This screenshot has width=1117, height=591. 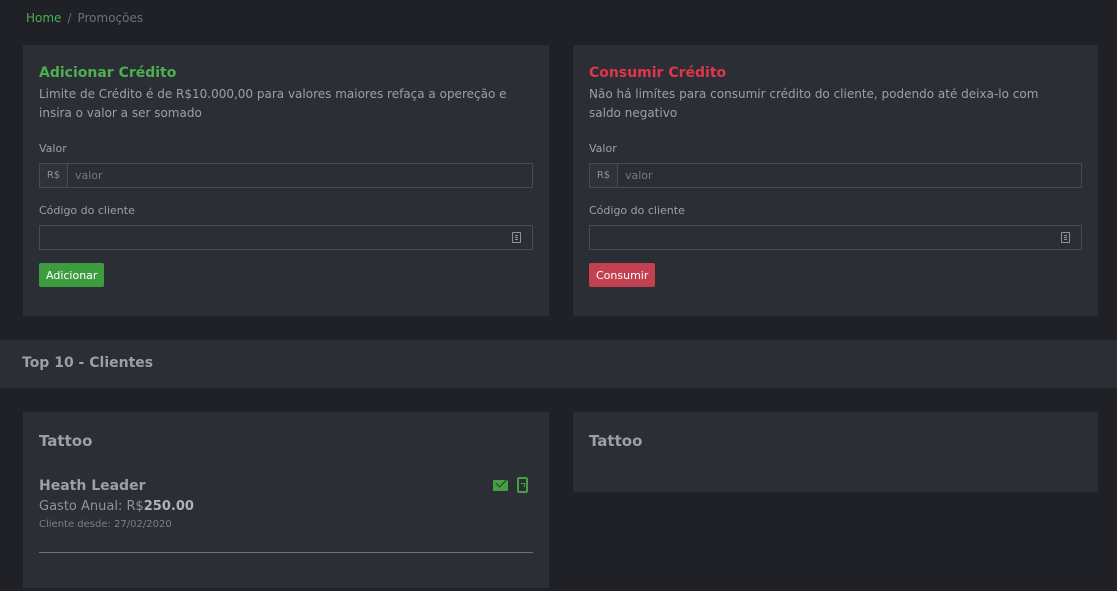 I want to click on add-credit-client-code-input, so click(x=286, y=237).